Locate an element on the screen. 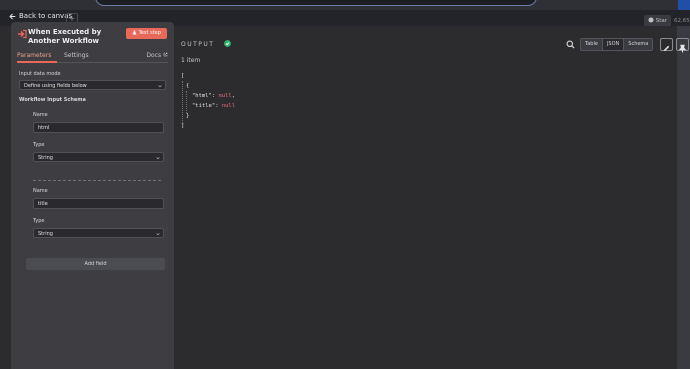 Image resolution: width=690 pixels, height=369 pixels. json-value-html: null is located at coordinates (225, 96).